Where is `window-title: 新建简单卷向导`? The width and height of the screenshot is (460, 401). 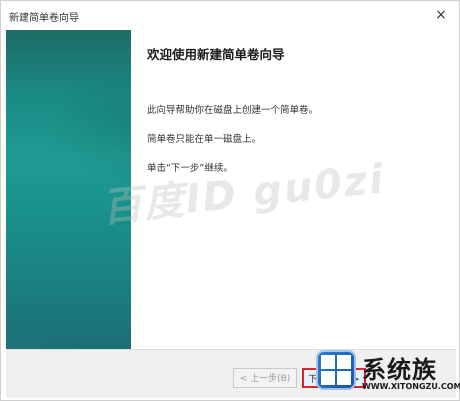 window-title: 新建简单卷向导 is located at coordinates (44, 18).